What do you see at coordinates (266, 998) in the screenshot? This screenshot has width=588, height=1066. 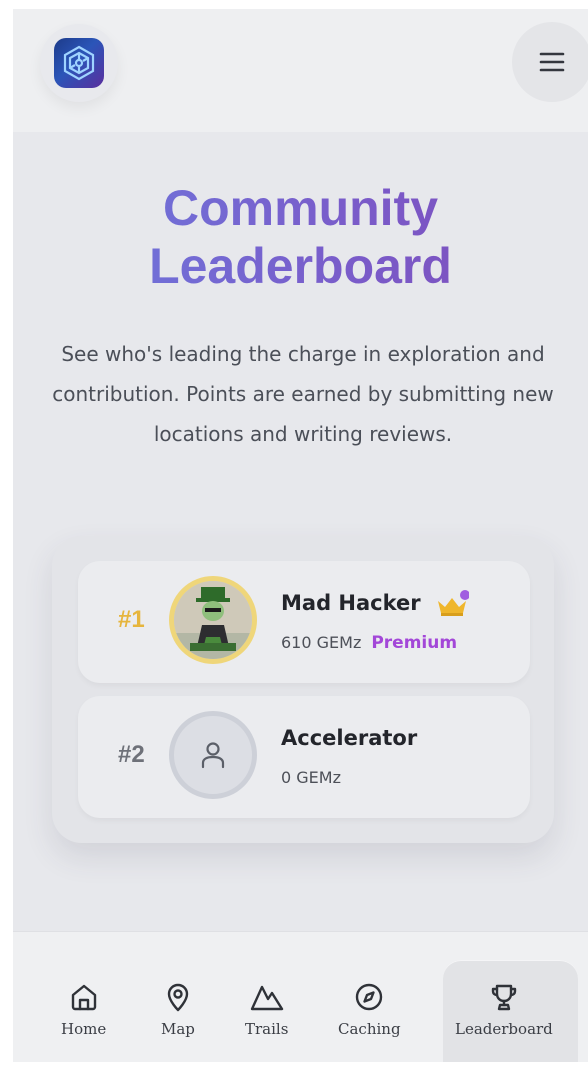 I see `mountain-icon` at bounding box center [266, 998].